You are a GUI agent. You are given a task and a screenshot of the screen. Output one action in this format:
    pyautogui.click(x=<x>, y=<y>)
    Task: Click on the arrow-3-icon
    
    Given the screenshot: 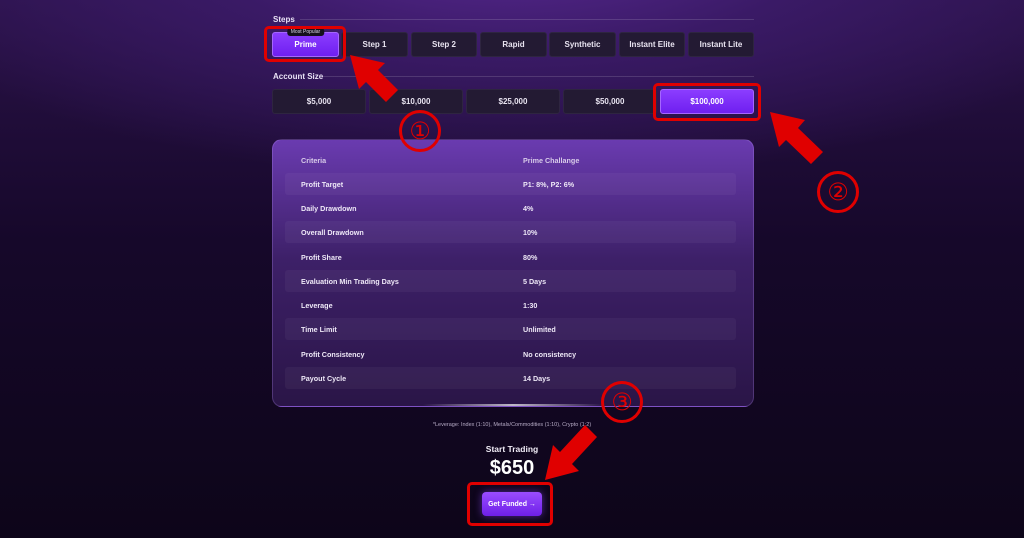 What is the action you would take?
    pyautogui.click(x=571, y=452)
    